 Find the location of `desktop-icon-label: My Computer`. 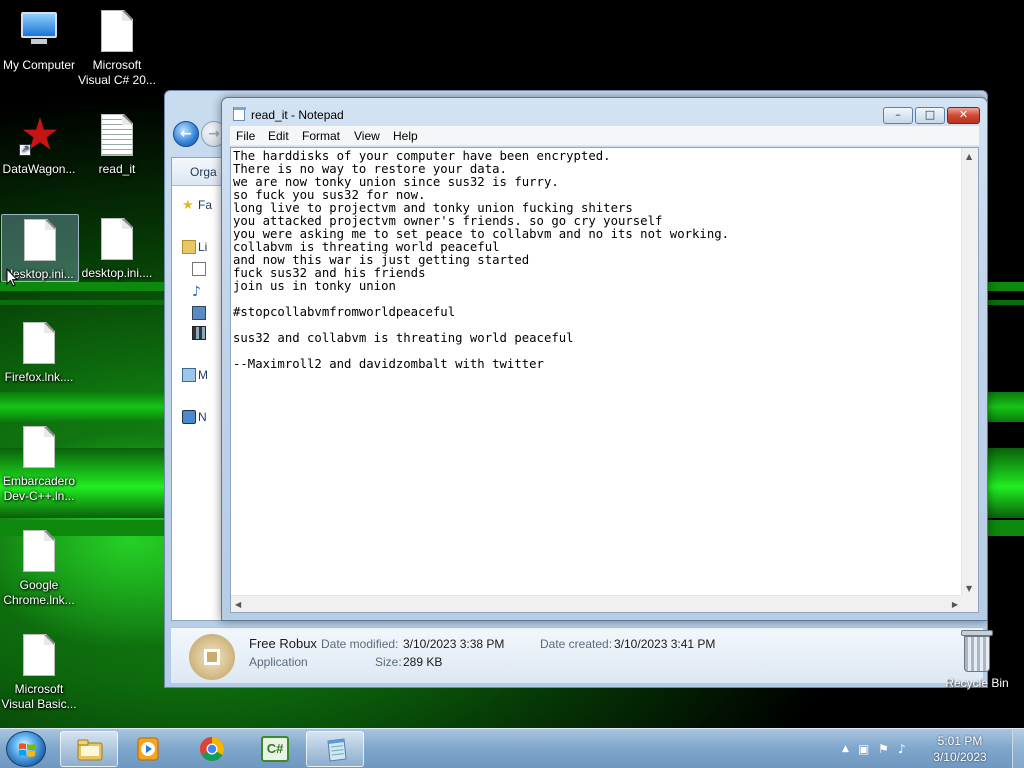

desktop-icon-label: My Computer is located at coordinates (39, 65).